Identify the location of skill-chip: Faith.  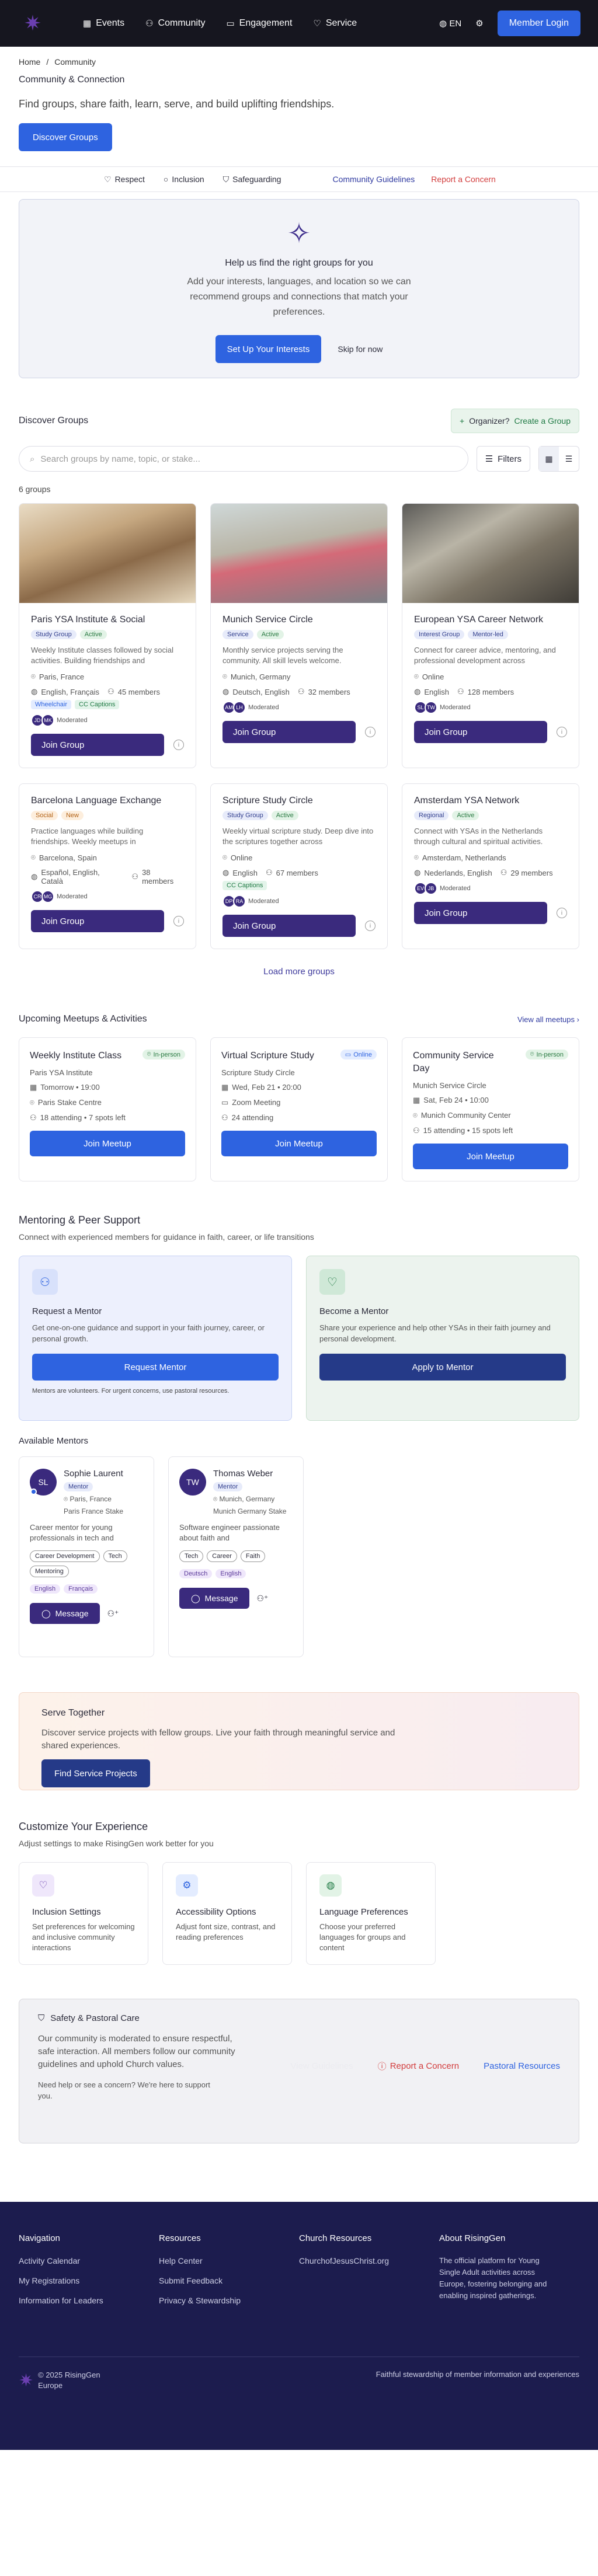
(253, 1556).